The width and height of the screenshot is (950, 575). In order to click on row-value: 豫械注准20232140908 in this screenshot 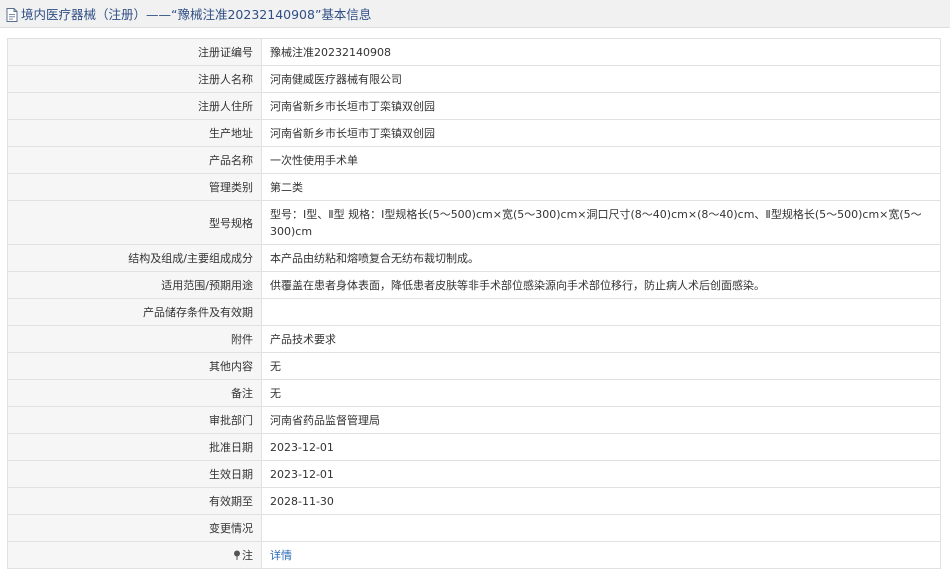, I will do `click(601, 52)`.